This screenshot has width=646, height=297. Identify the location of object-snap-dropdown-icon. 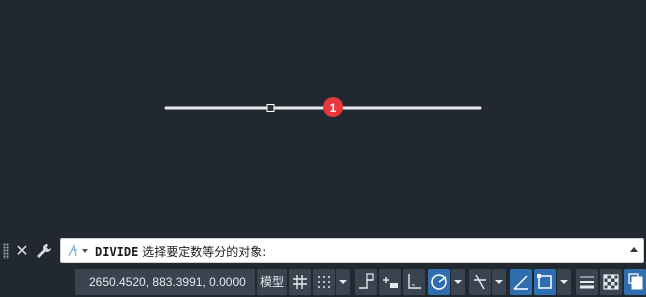
(564, 282).